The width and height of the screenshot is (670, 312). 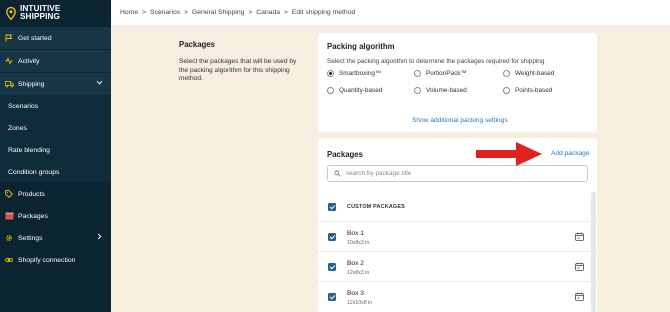 What do you see at coordinates (330, 73) in the screenshot?
I see `radio-selected-indicator` at bounding box center [330, 73].